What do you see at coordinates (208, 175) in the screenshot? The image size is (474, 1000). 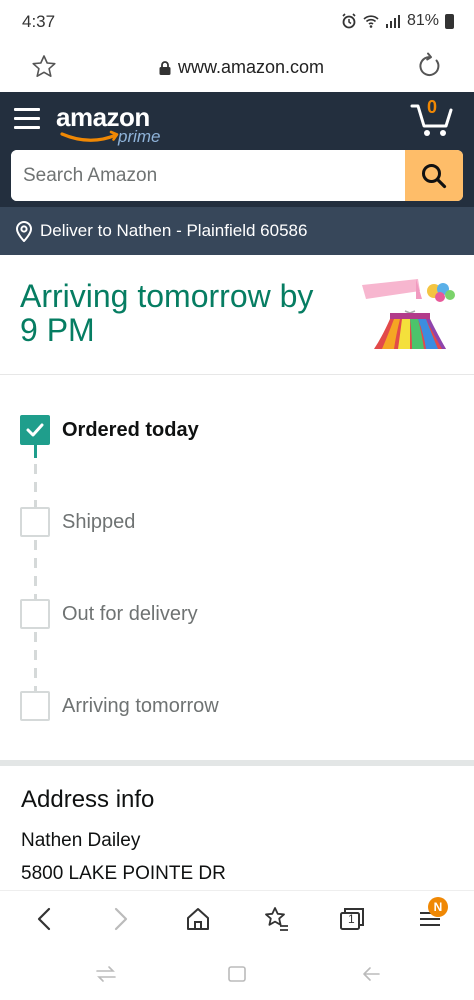 I see `search-input` at bounding box center [208, 175].